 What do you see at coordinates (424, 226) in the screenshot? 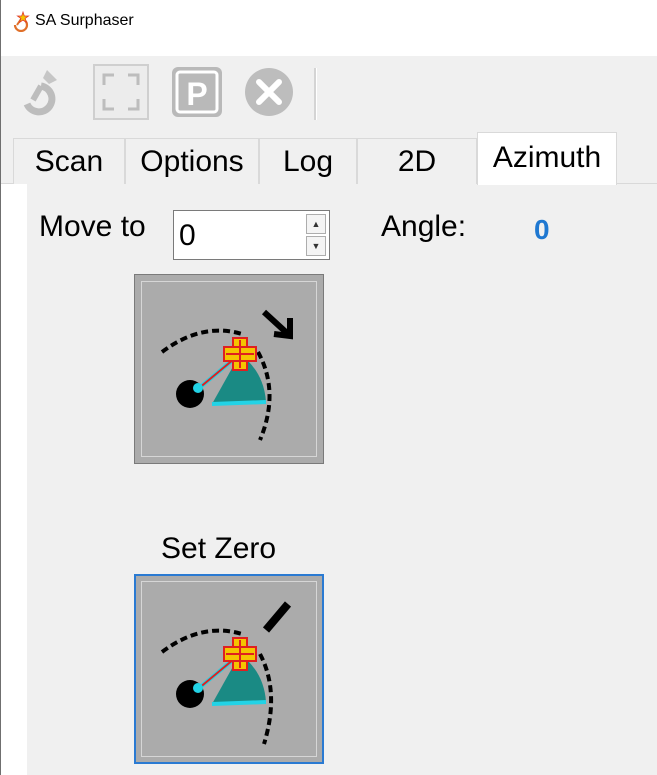
I see `angle-label: Angle:` at bounding box center [424, 226].